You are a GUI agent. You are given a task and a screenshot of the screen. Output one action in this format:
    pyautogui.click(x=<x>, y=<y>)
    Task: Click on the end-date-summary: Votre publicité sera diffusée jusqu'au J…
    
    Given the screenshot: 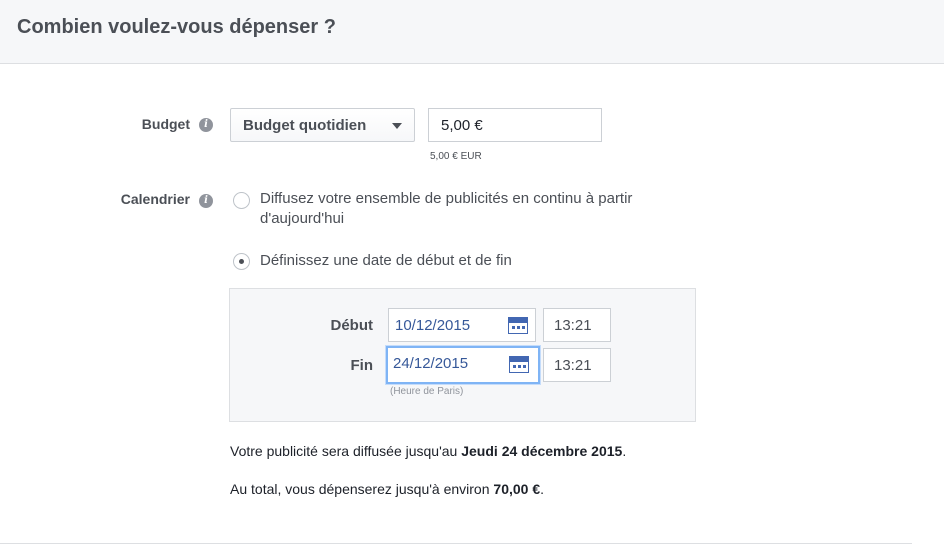 What is the action you would take?
    pyautogui.click(x=428, y=451)
    